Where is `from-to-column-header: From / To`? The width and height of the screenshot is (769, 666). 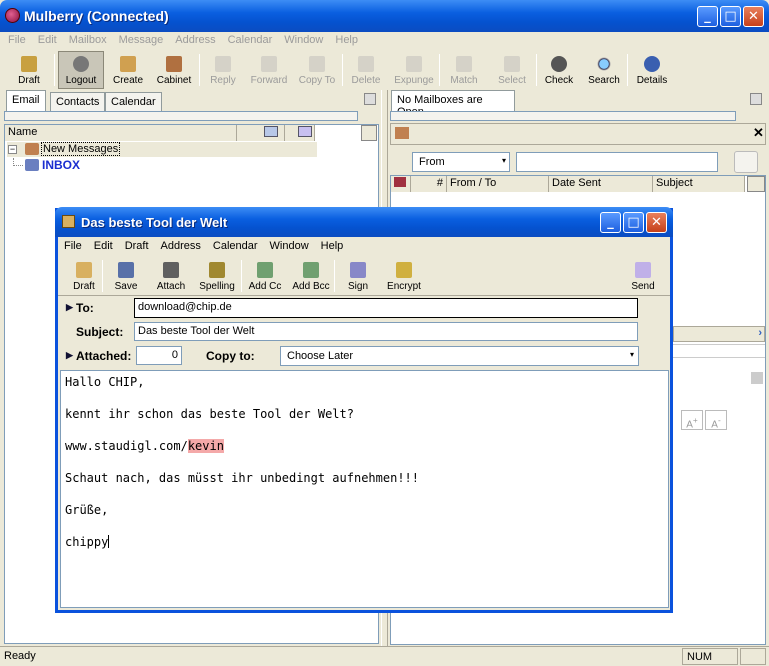
from-to-column-header: From / To is located at coordinates (498, 184).